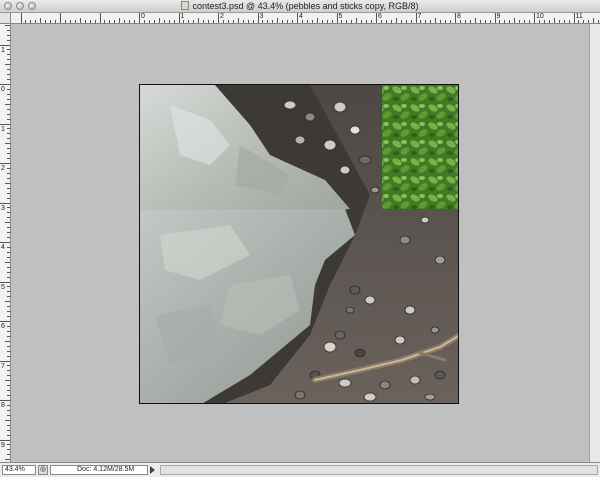 The width and height of the screenshot is (600, 477). I want to click on horizontal-scrollbar, so click(379, 470).